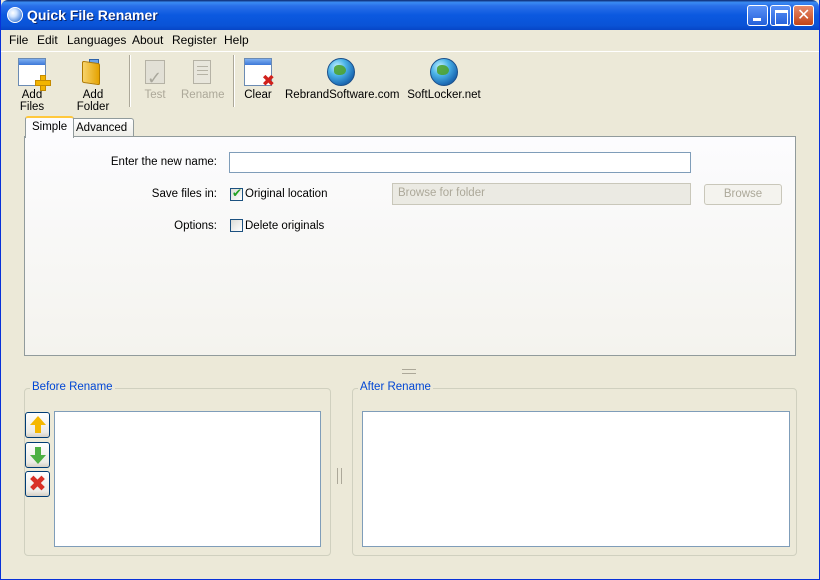 The image size is (820, 580). Describe the element at coordinates (194, 40) in the screenshot. I see `menu-register: Register` at that location.